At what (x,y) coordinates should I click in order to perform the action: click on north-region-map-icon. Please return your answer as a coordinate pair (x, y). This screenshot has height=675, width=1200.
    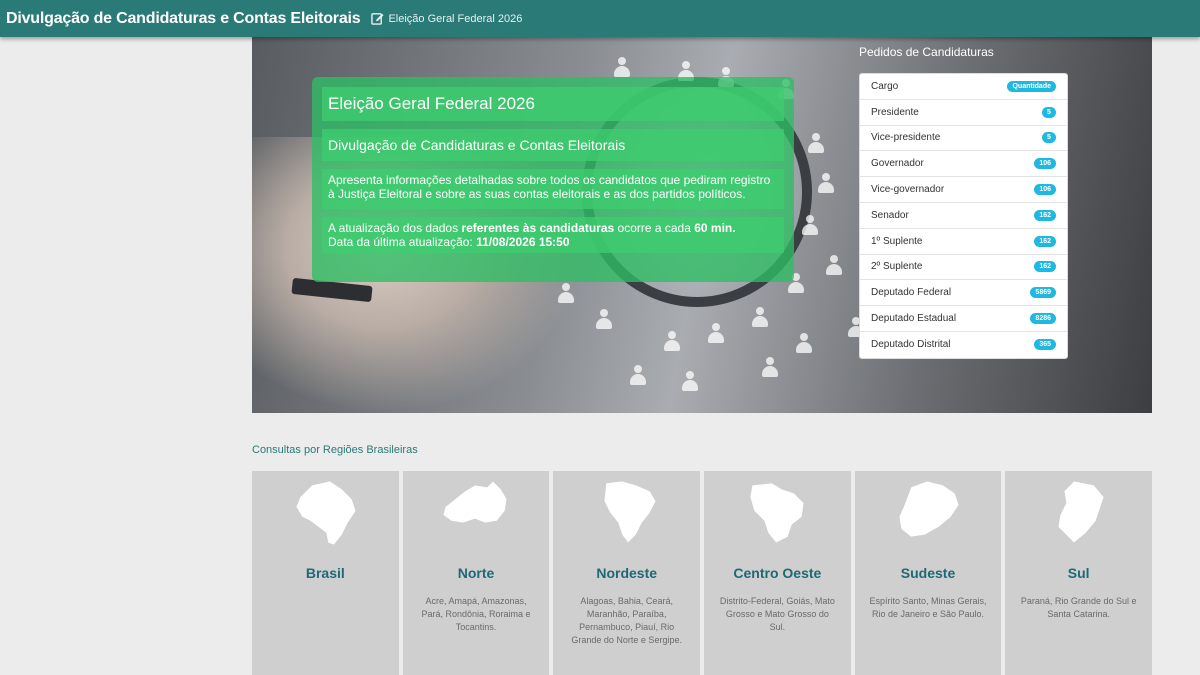
    Looking at the image, I should click on (475, 502).